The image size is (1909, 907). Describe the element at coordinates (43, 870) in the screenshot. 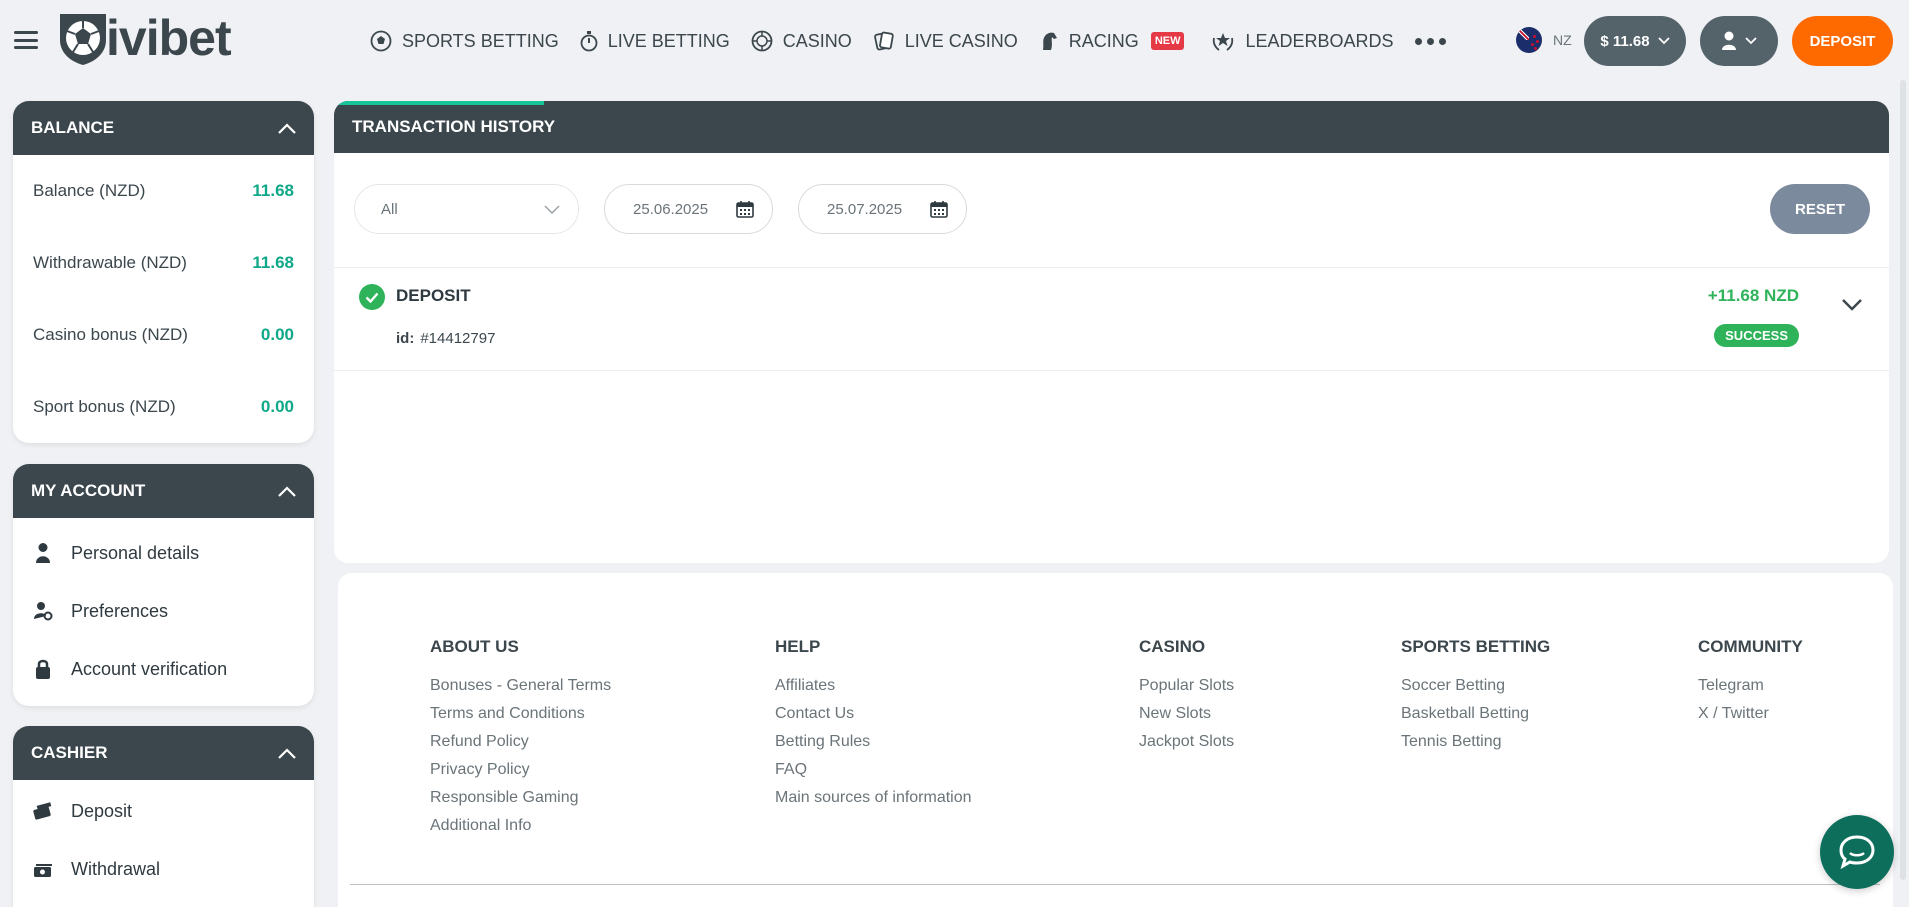

I see `cash-stack-icon` at that location.